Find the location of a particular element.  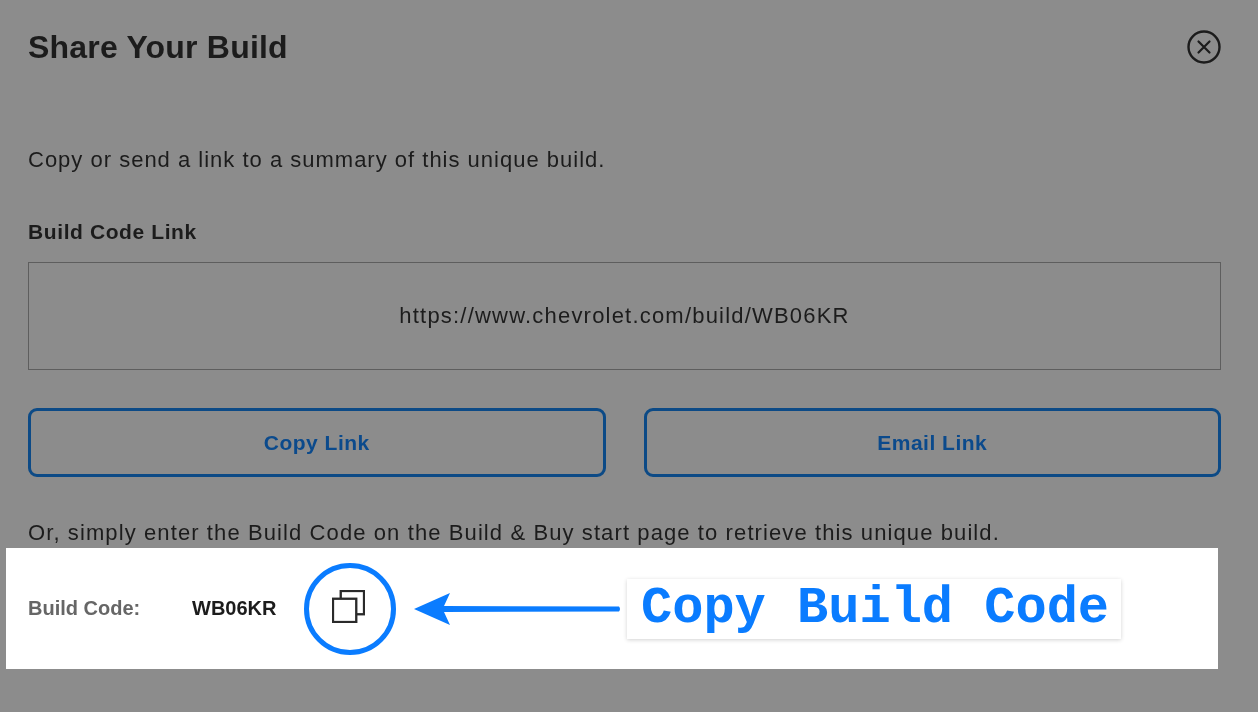

link-button: Email Link is located at coordinates (932, 442).